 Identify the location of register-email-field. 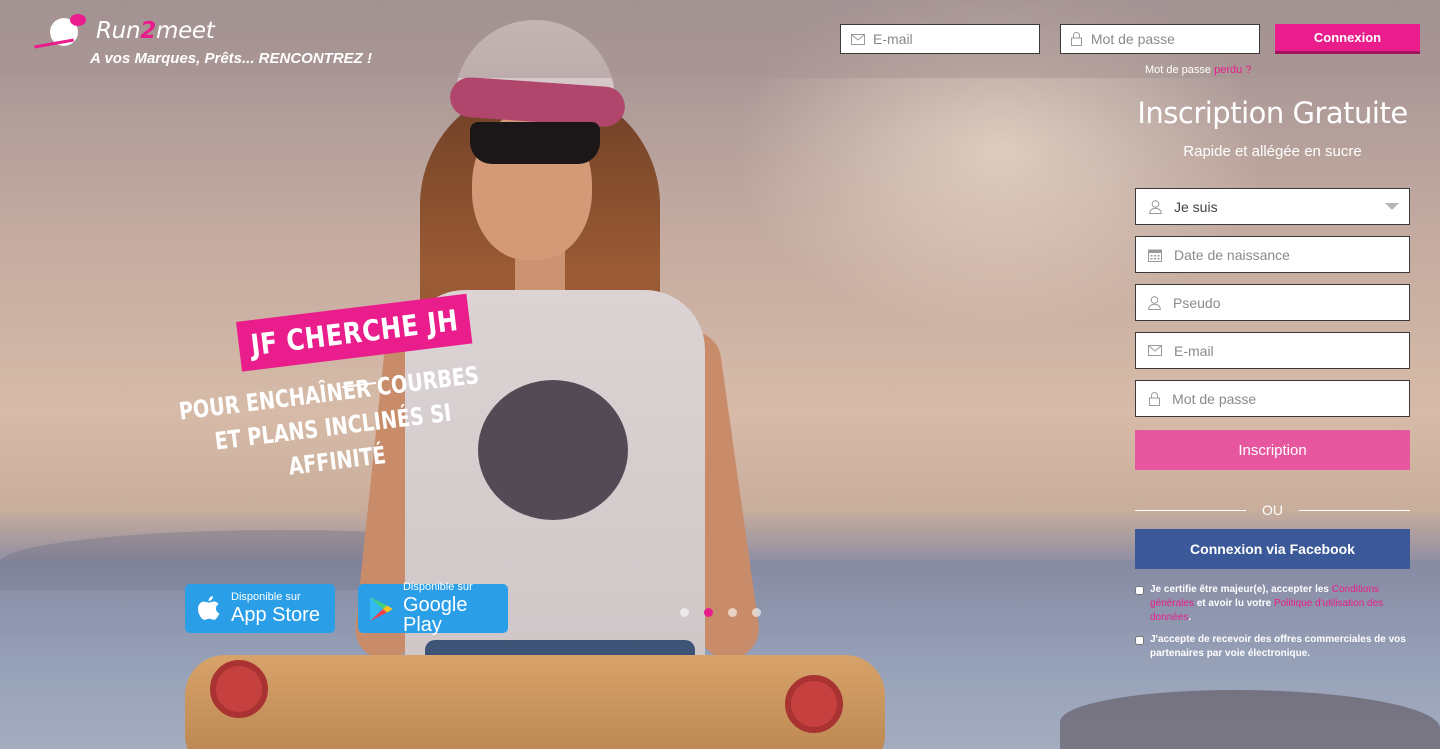
(1272, 350).